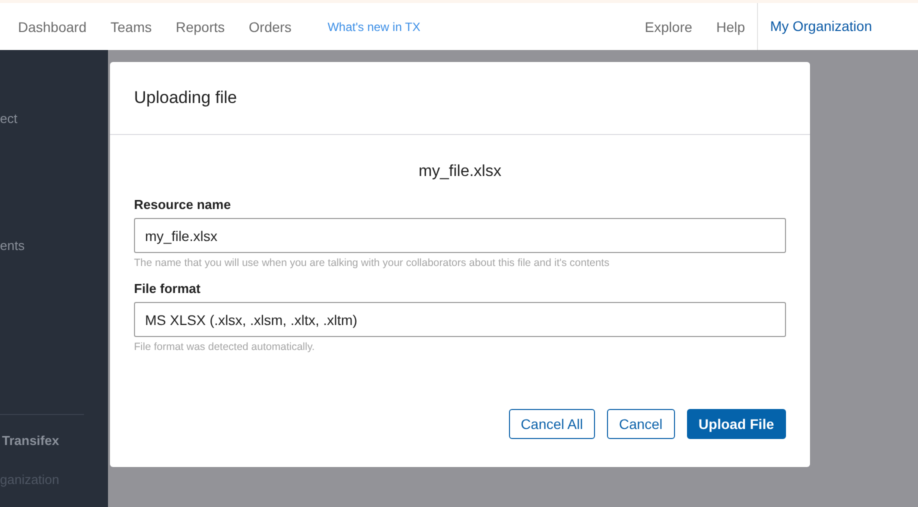 Image resolution: width=918 pixels, height=507 pixels. Describe the element at coordinates (54, 245) in the screenshot. I see `sidebar-item: ents` at that location.